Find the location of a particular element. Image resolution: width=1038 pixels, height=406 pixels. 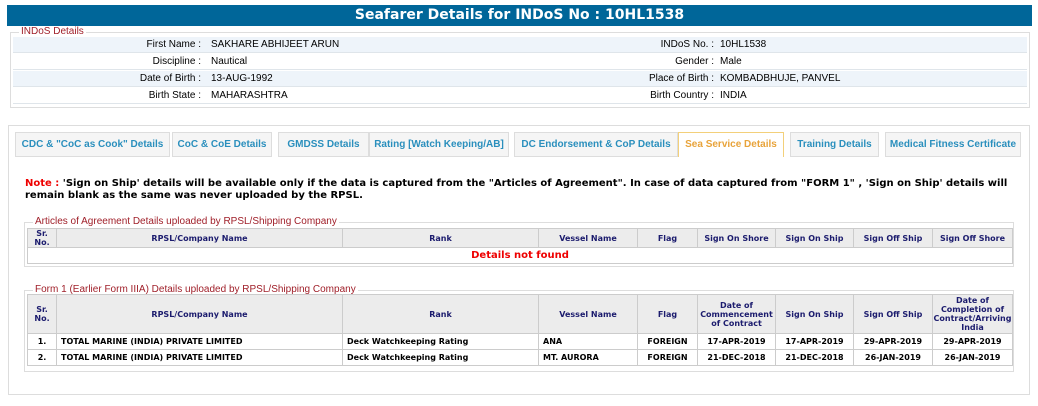

field-label: Date of Birth : is located at coordinates (170, 78).